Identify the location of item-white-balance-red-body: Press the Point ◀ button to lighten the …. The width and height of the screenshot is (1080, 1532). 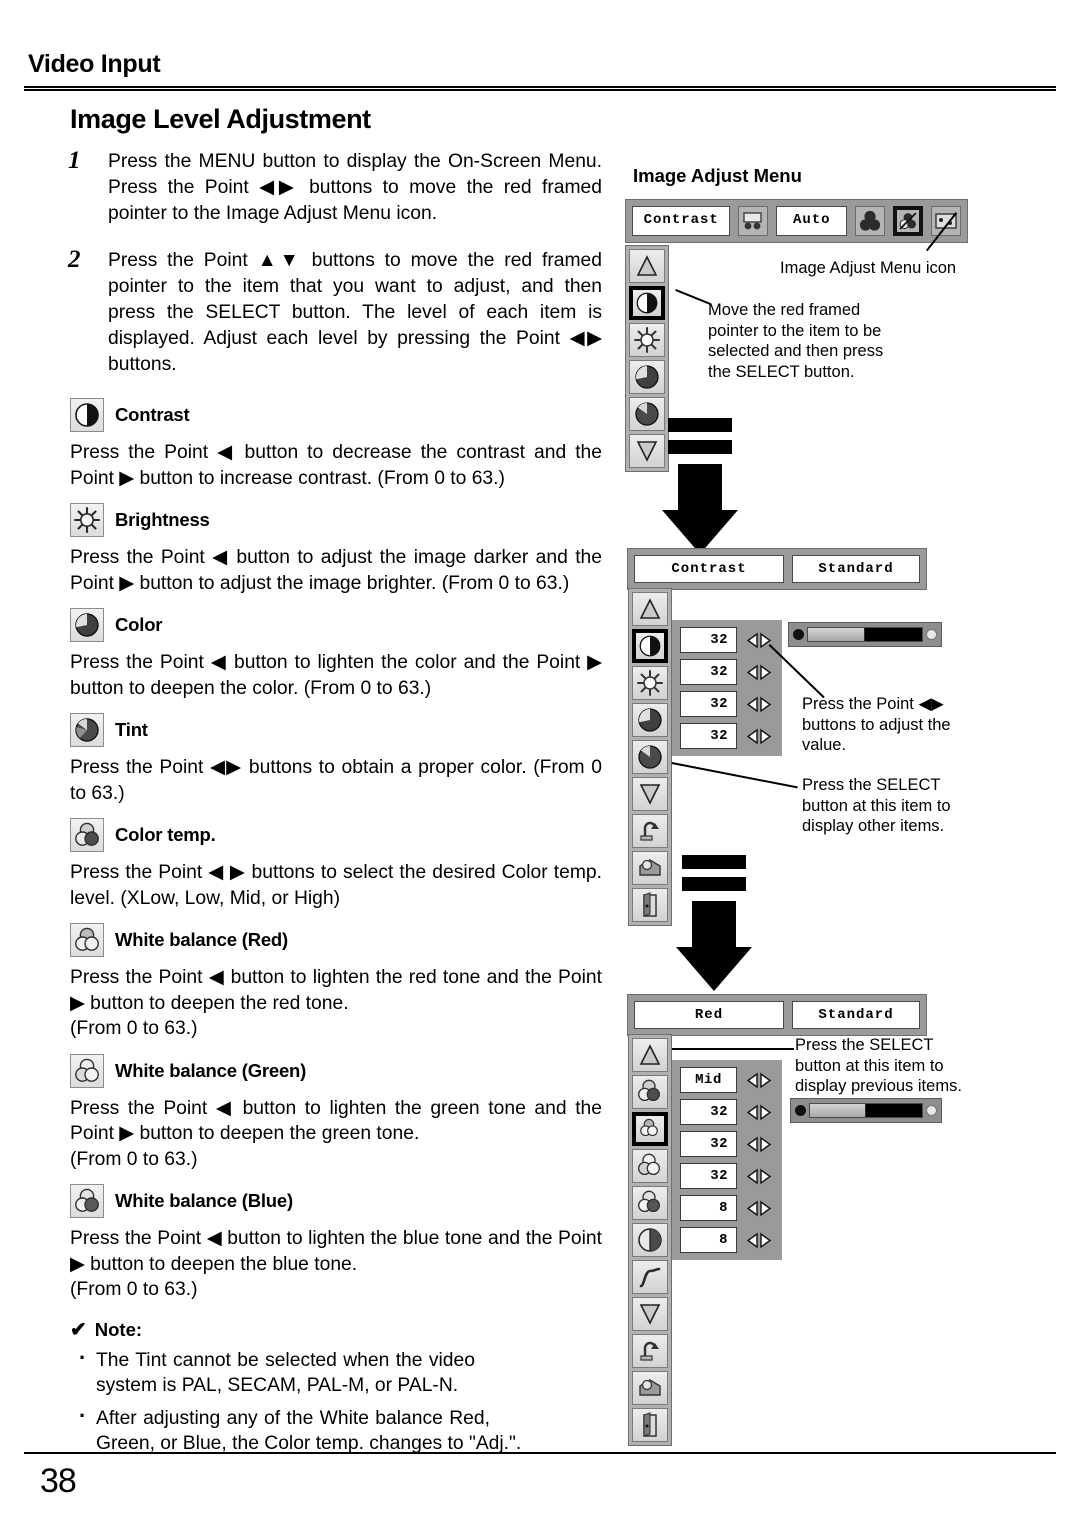
(336, 1003).